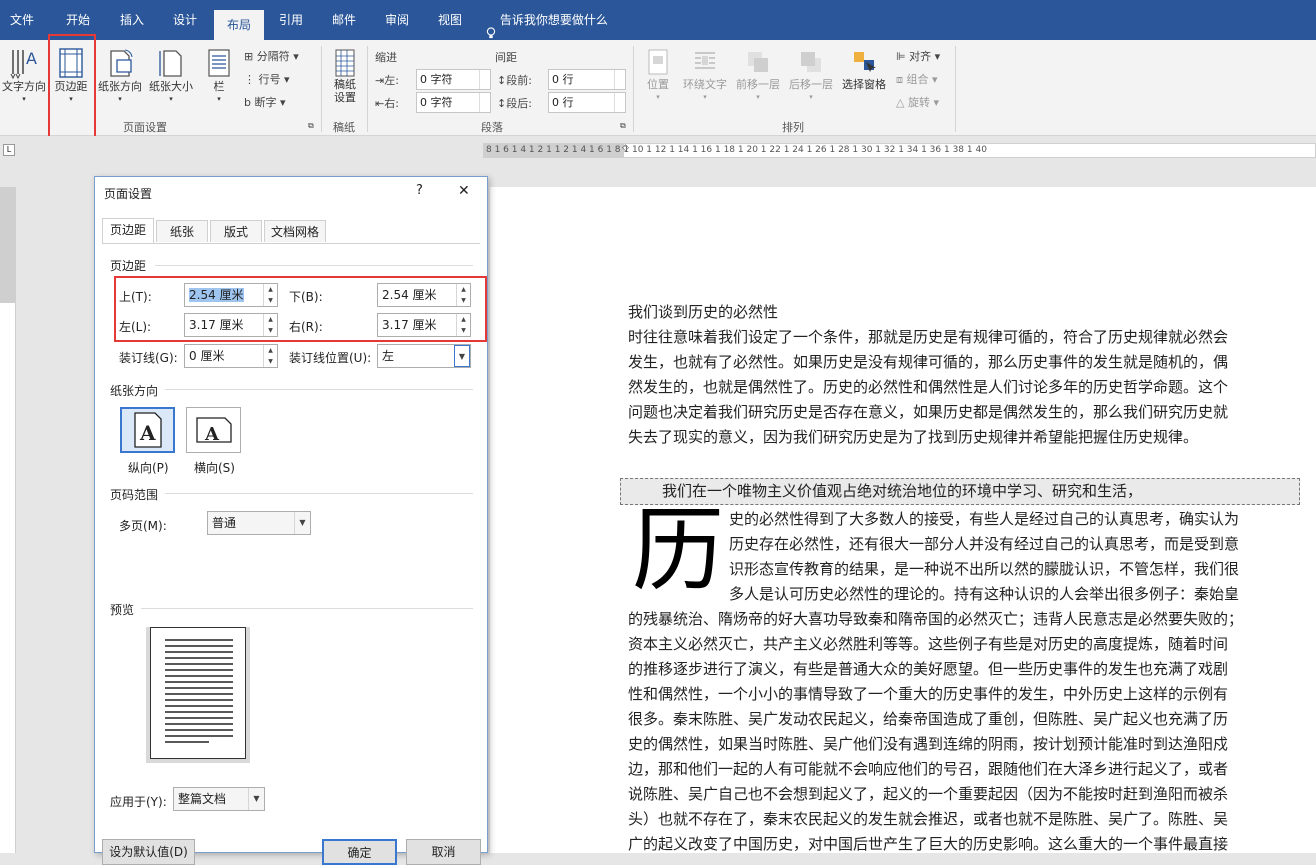  What do you see at coordinates (678, 550) in the screenshot?
I see `drop-cap: 历` at bounding box center [678, 550].